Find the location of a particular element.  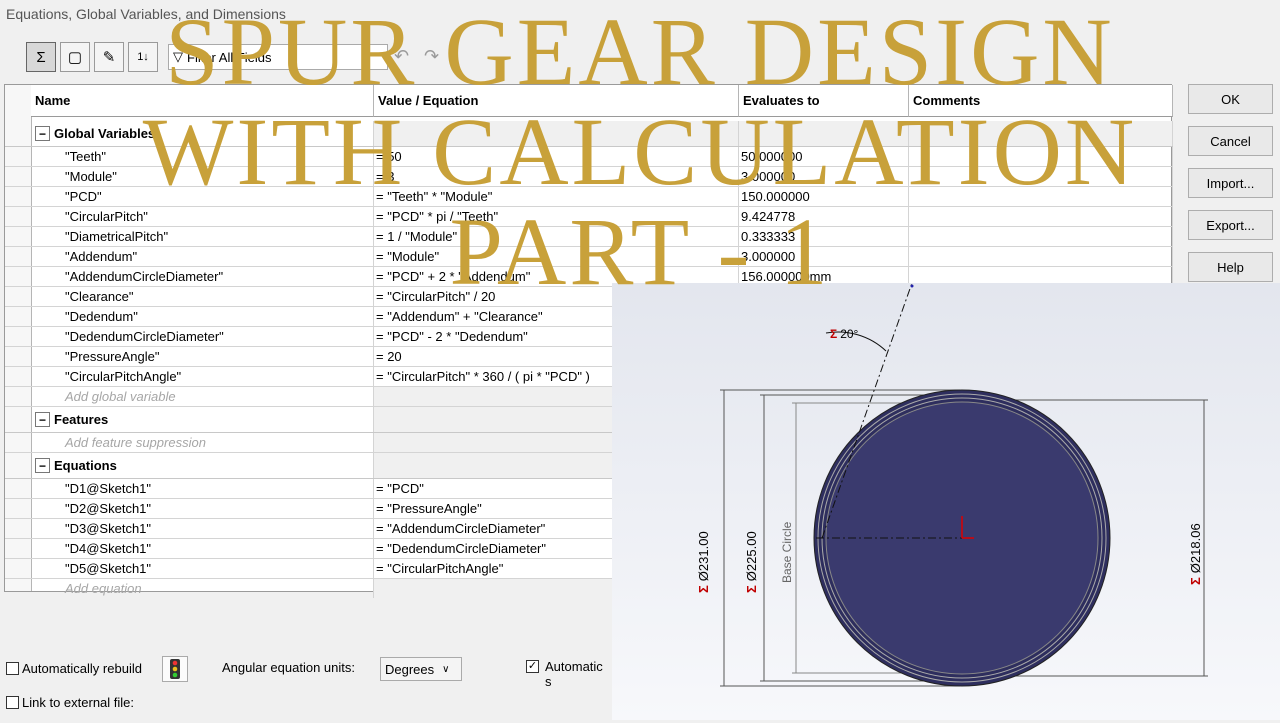

variable-name: "PressureAngle" is located at coordinates (202, 356).